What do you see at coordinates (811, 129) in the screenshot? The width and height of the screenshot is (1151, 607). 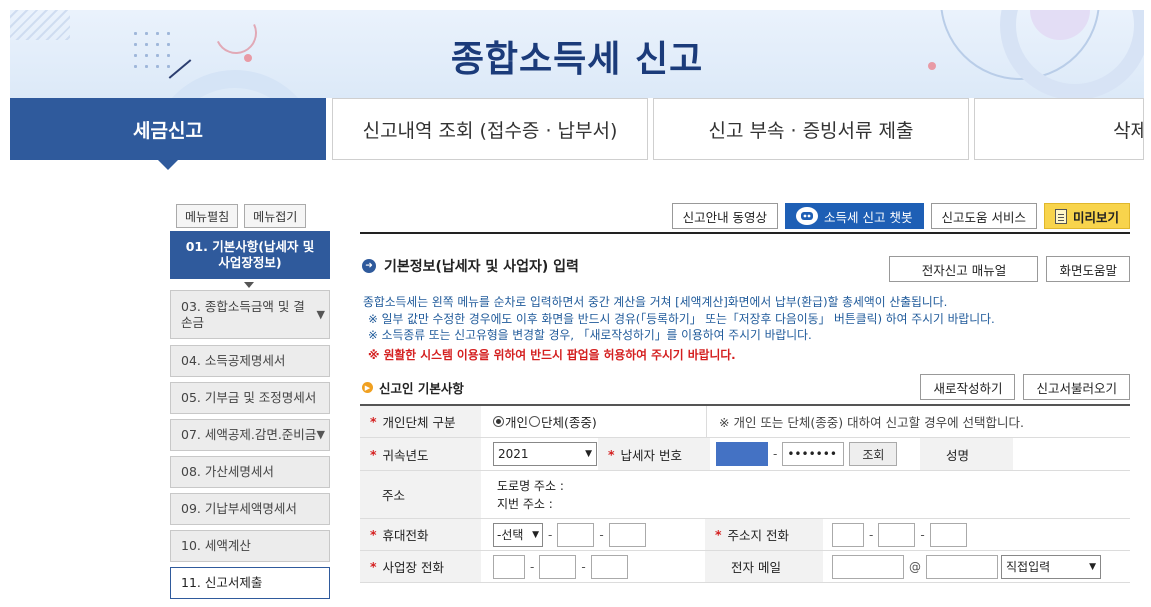 I see `tab-supporting-docs: 신고 부속 · 증빙서류 제출` at bounding box center [811, 129].